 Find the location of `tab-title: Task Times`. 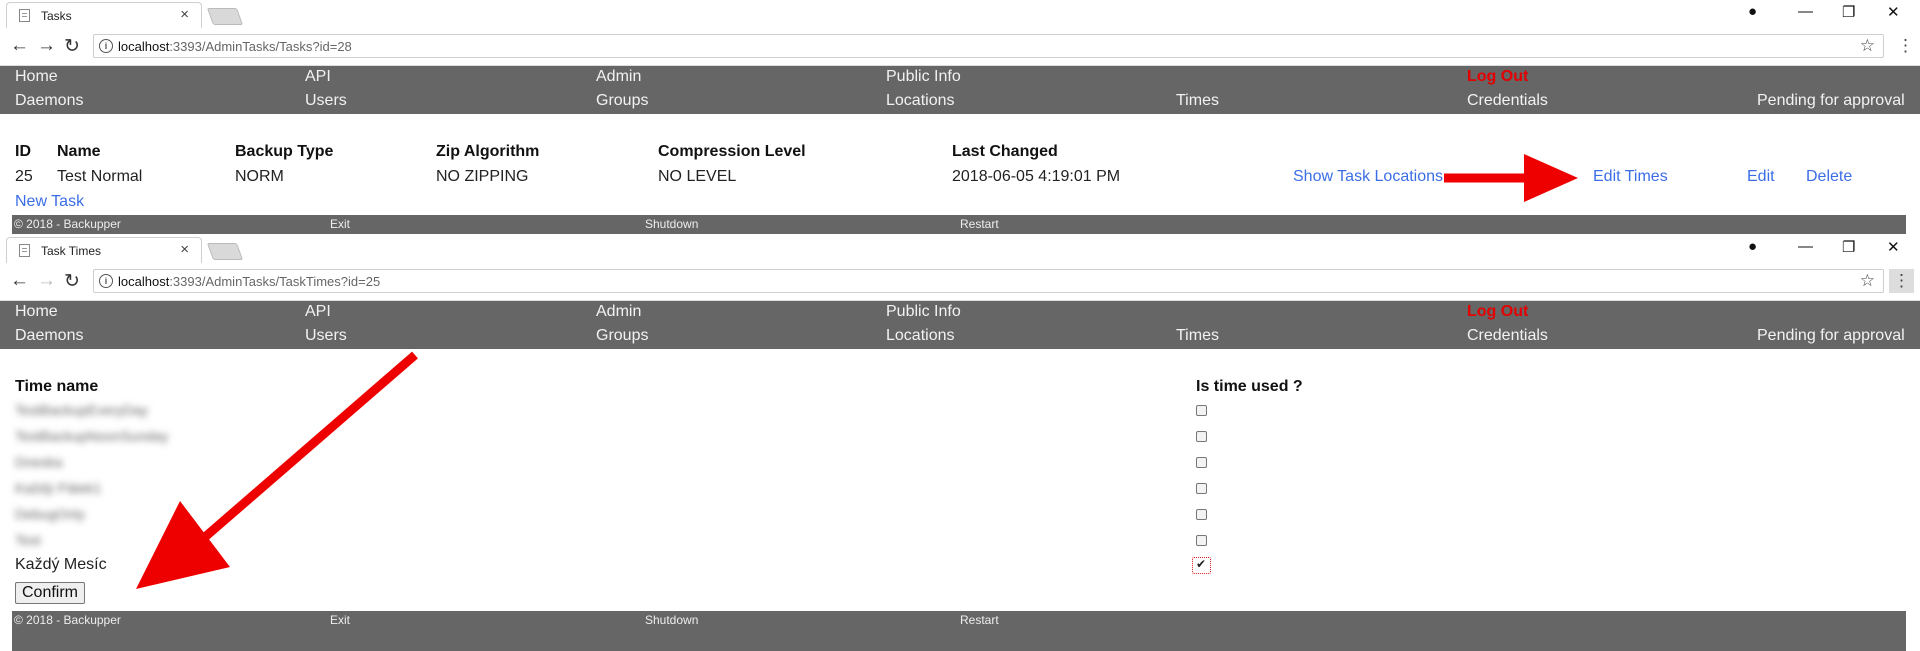

tab-title: Task Times is located at coordinates (71, 251).